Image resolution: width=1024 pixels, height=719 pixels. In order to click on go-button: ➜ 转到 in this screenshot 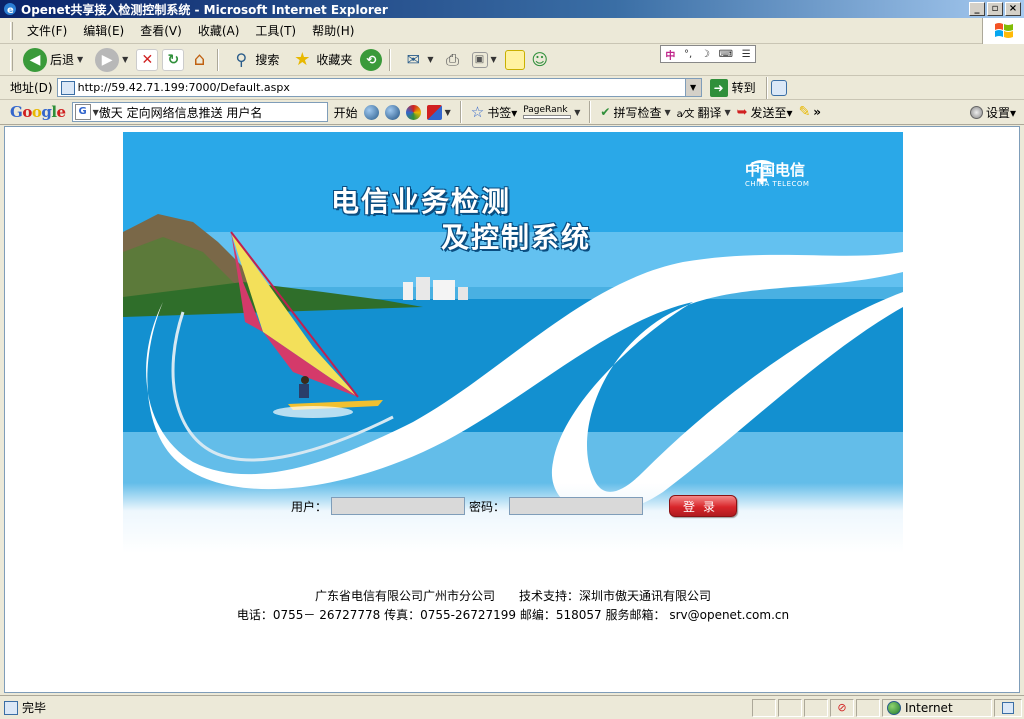, I will do `click(732, 87)`.